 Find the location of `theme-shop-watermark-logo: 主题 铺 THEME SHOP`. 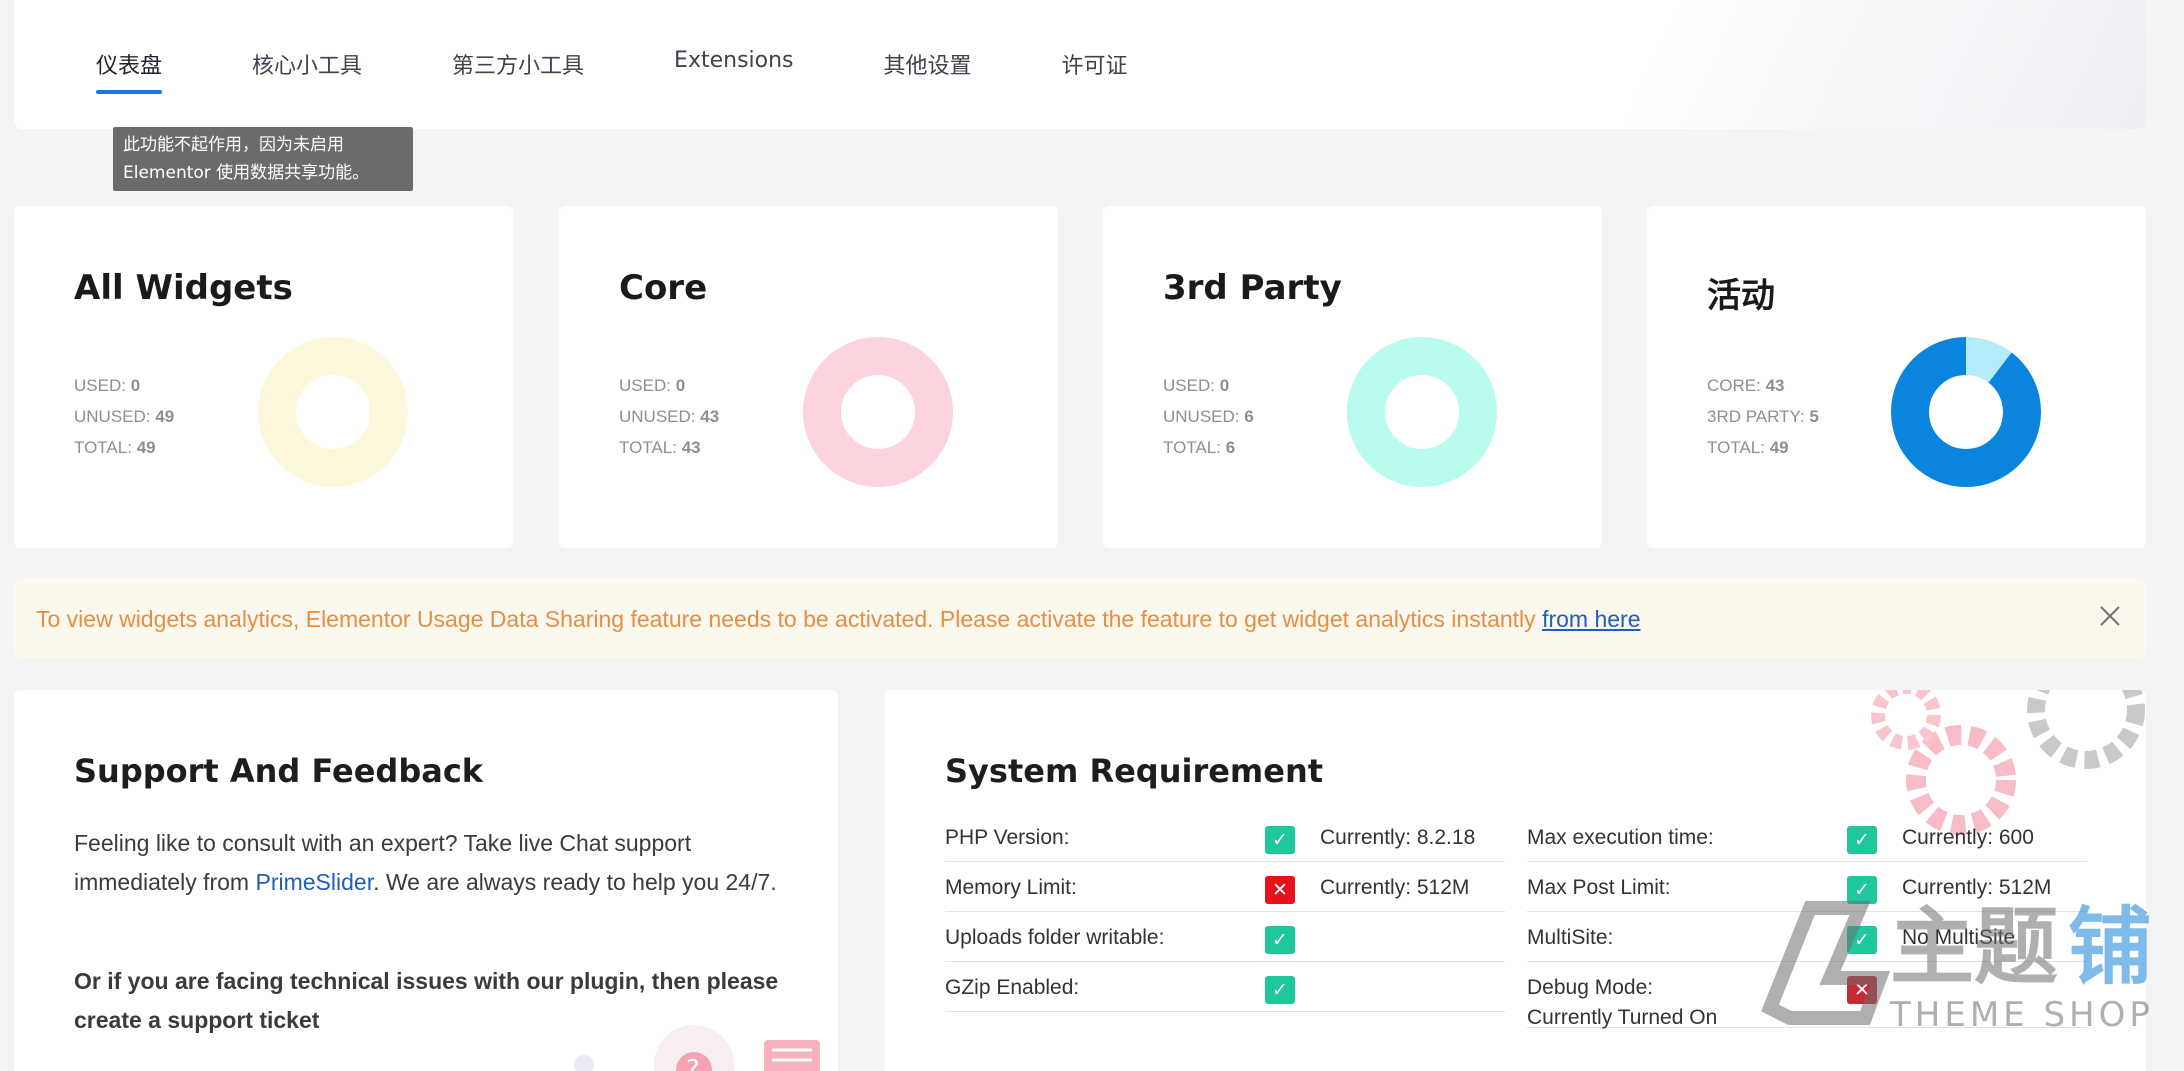

theme-shop-watermark-logo: 主题 铺 THEME SHOP is located at coordinates (1957, 966).